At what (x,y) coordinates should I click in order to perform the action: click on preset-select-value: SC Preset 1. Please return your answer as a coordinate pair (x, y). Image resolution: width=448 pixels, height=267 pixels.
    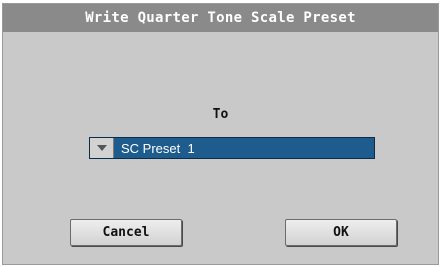
    Looking at the image, I should click on (158, 148).